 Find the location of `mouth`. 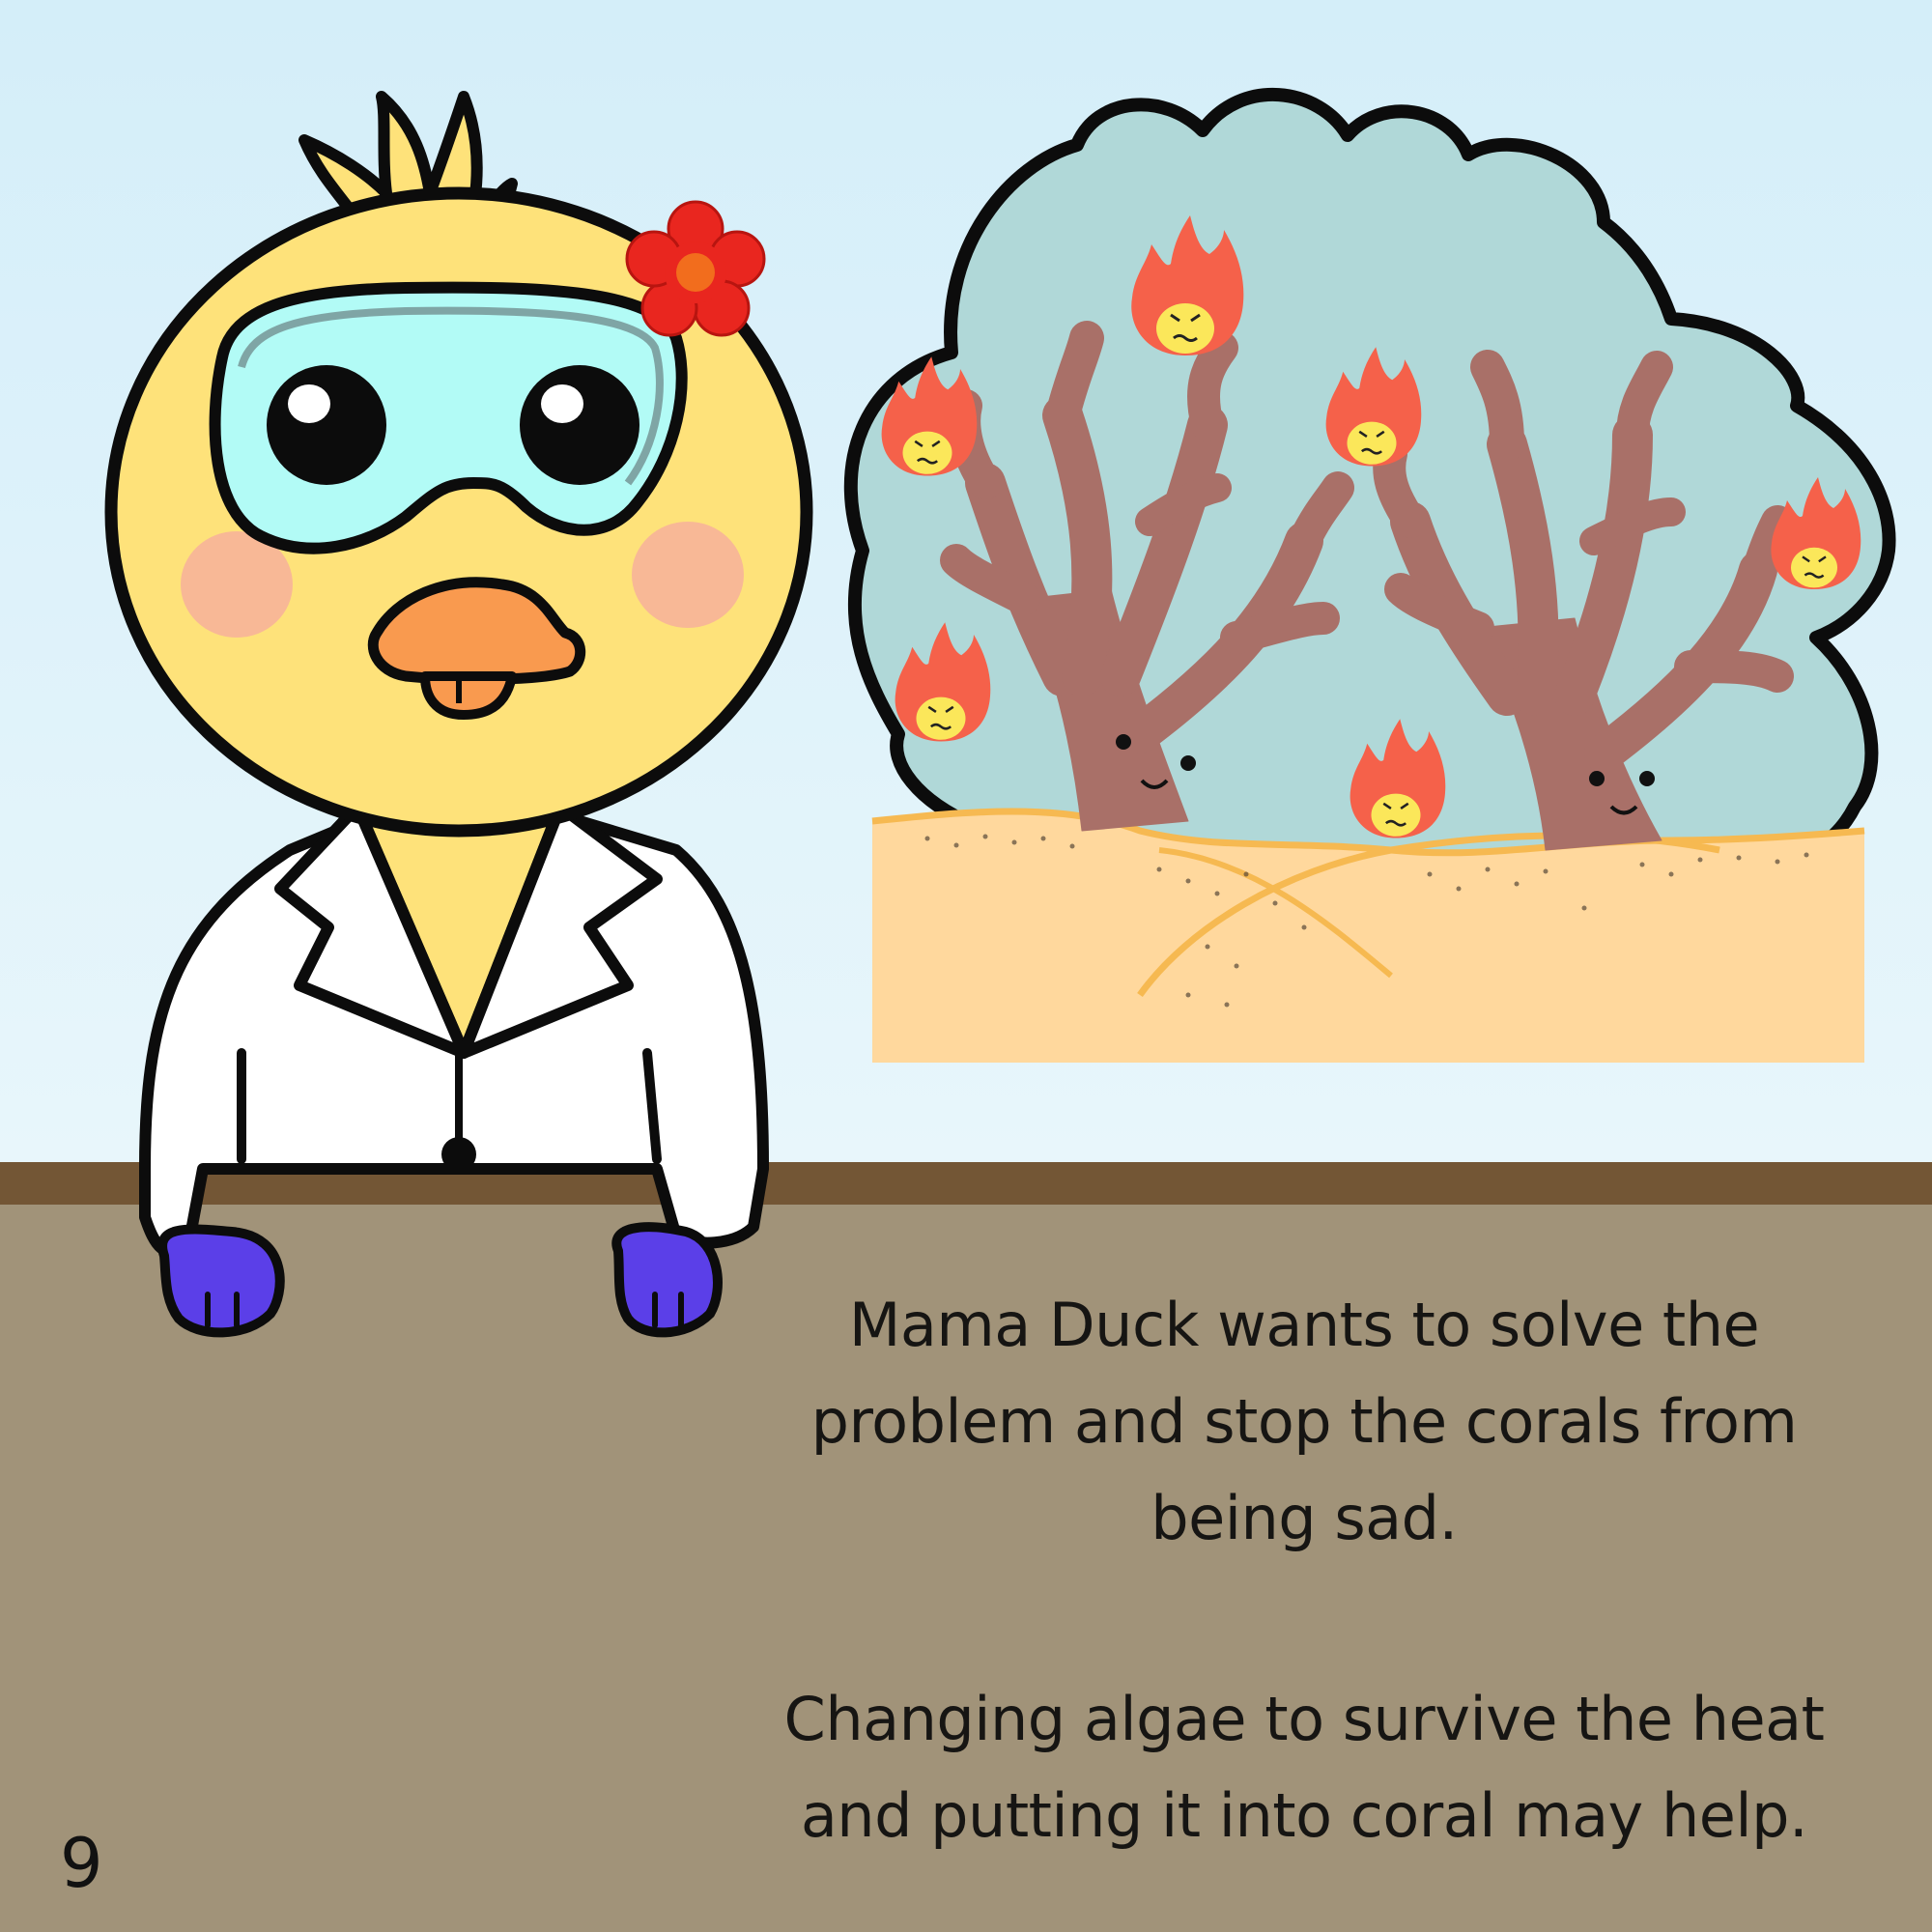

mouth is located at coordinates (468, 695).